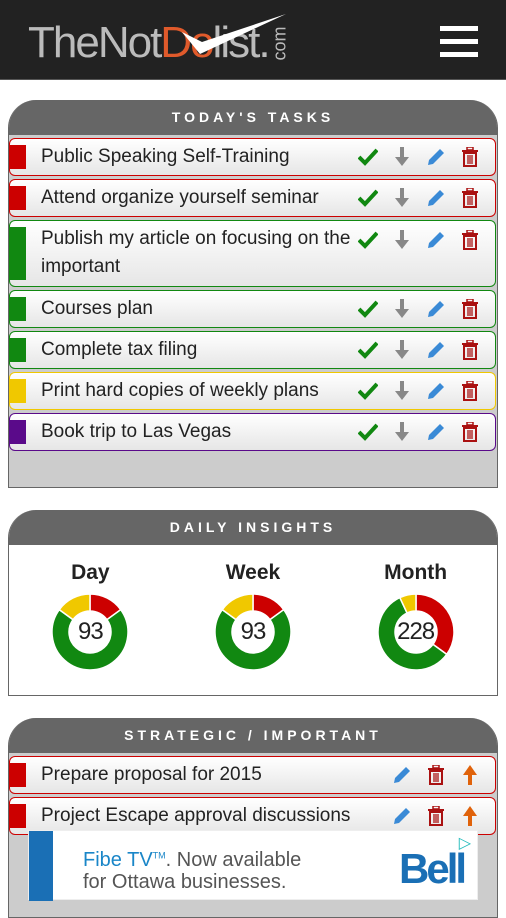  I want to click on task-row: Book trip to Las Vegas, so click(252, 432).